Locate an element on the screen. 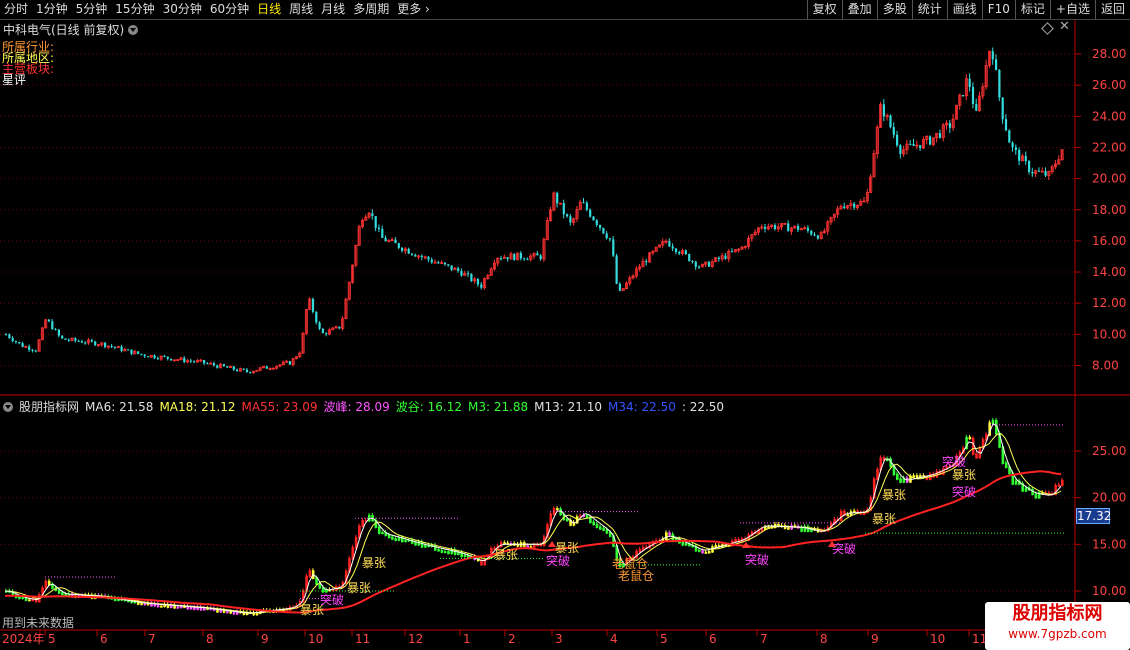  date-axis-label: 4 is located at coordinates (614, 639).